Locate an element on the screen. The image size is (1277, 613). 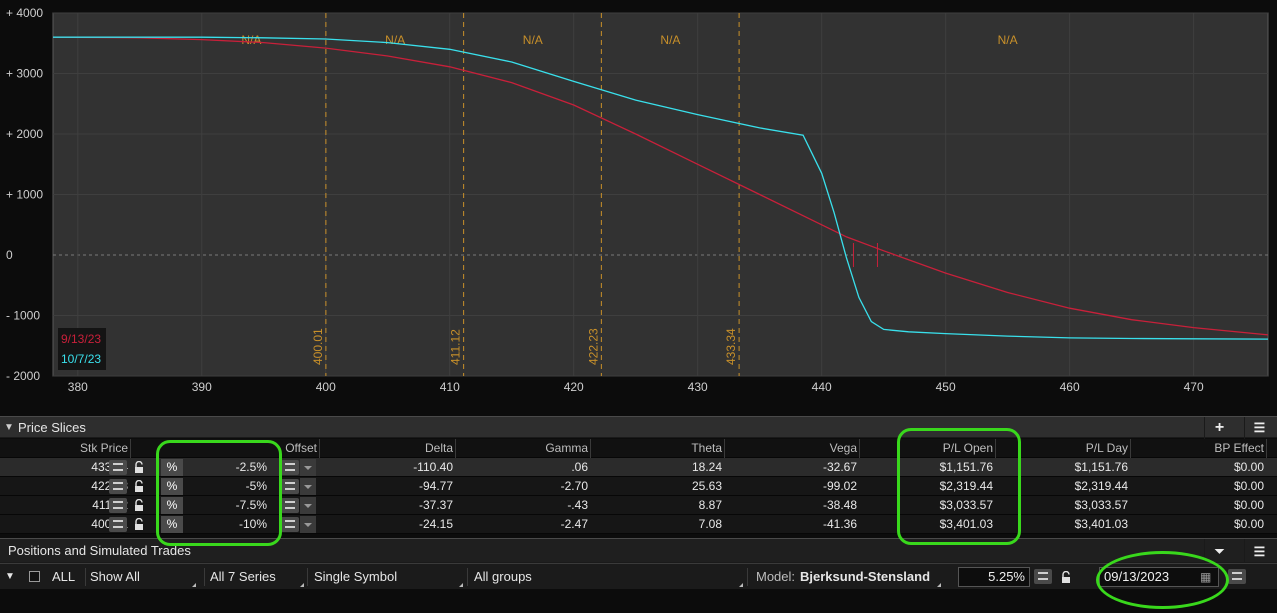
x-tick-label: 460 is located at coordinates (1070, 387).